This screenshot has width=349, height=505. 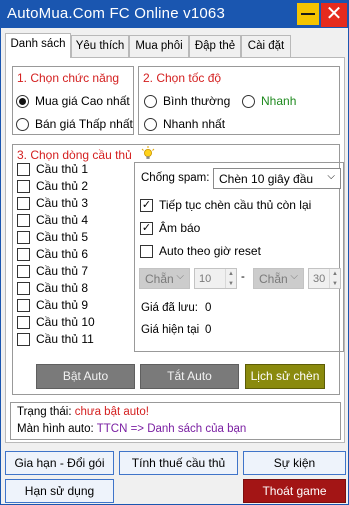 I want to click on player-label: Cầu thủ 2, so click(x=62, y=186).